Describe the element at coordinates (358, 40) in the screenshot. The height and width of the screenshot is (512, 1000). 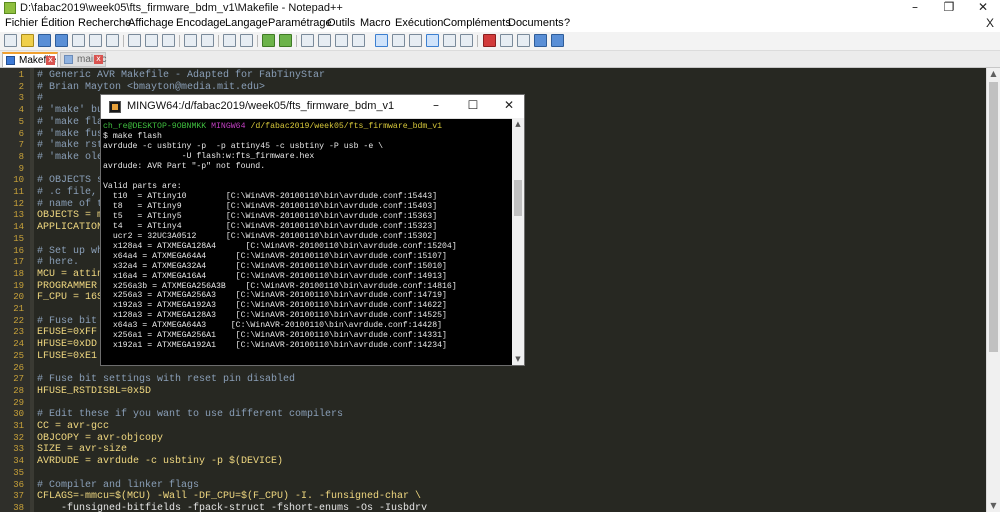
I see `show-all-characters-icon` at that location.